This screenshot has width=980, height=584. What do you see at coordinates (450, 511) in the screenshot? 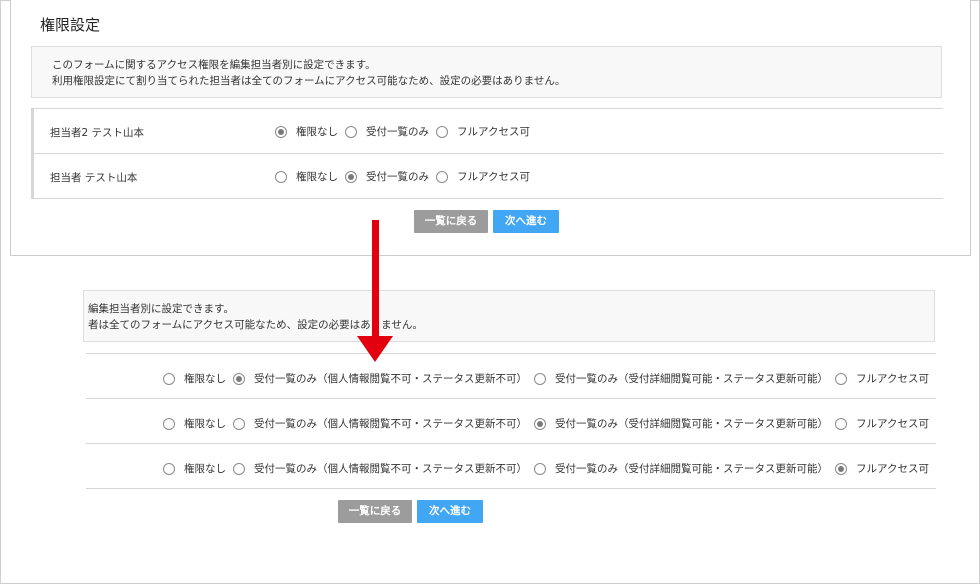
I see `zoomed-next-button: 次へ進む` at bounding box center [450, 511].